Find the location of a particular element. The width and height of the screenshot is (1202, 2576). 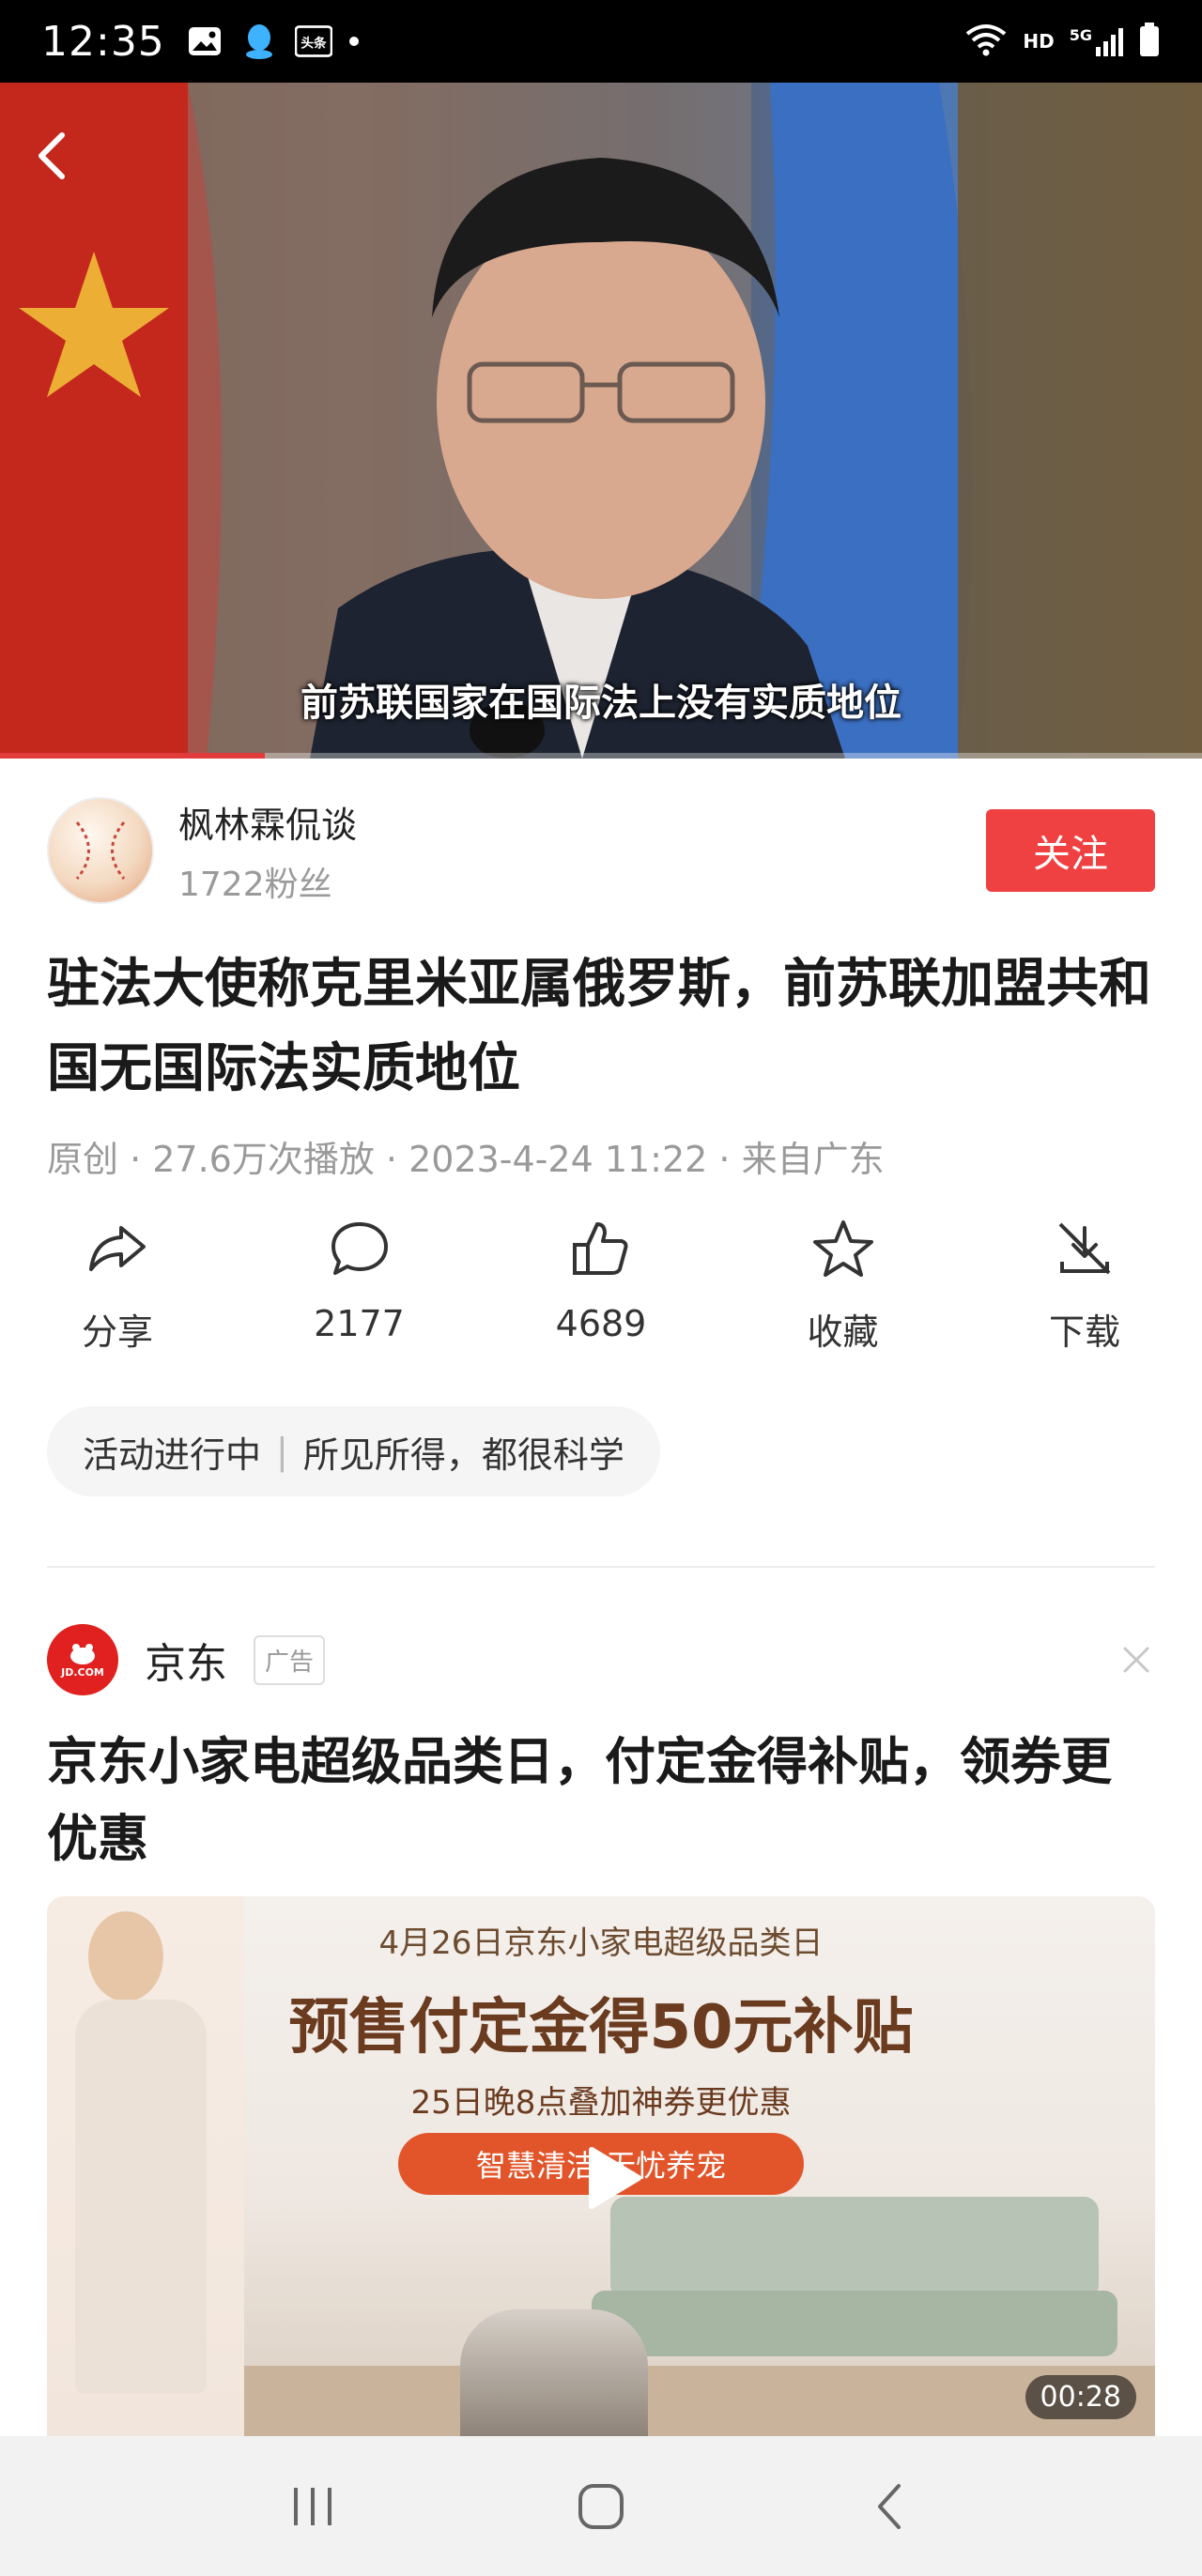

favorite-button: 收藏 is located at coordinates (843, 1294).